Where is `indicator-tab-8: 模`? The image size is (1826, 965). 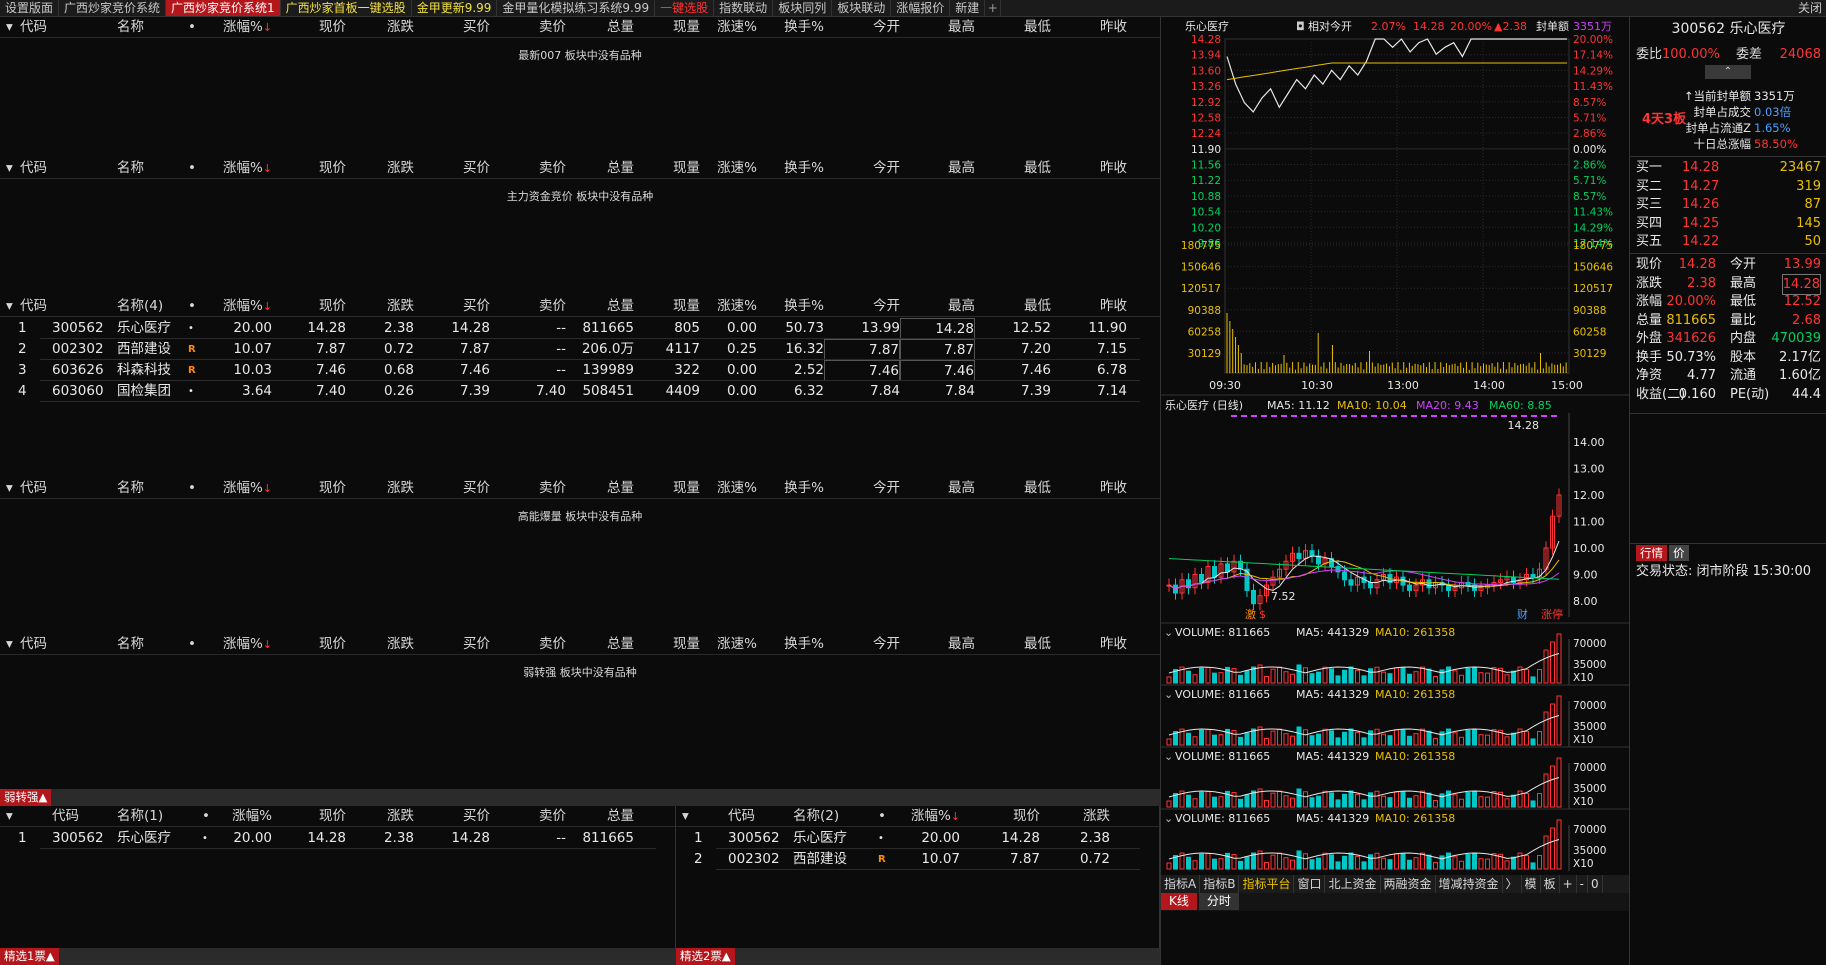
indicator-tab-8: 模 is located at coordinates (1531, 884).